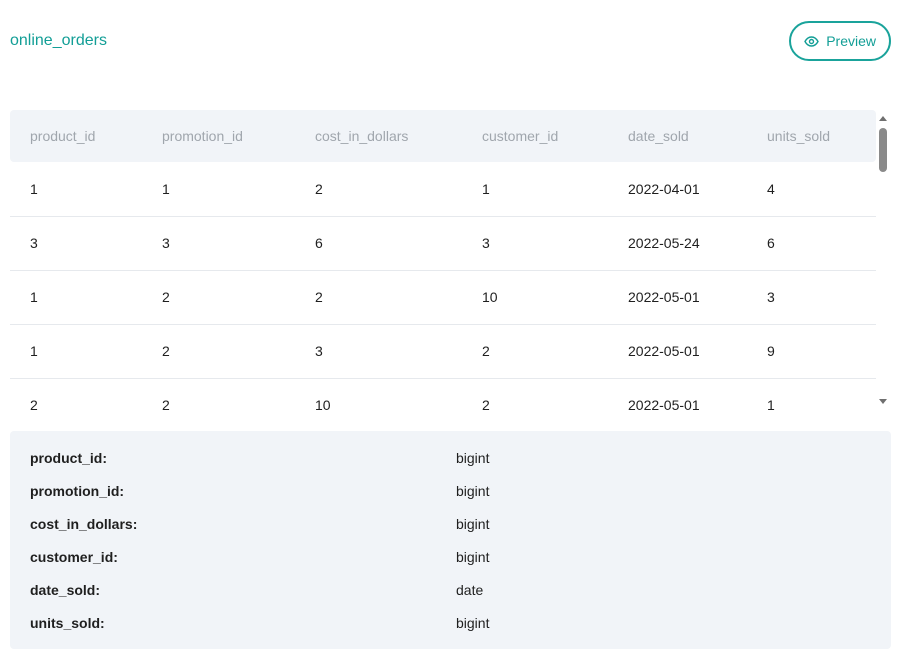  What do you see at coordinates (450, 556) in the screenshot?
I see `schema-row: customer_id: bigint` at bounding box center [450, 556].